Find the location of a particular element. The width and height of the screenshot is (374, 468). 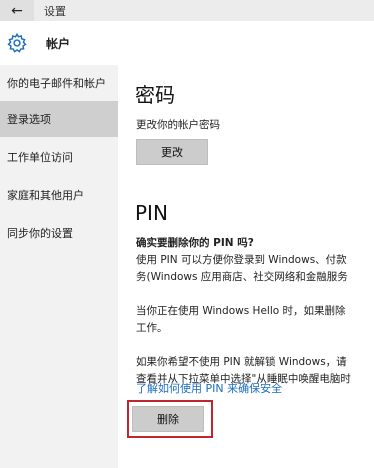

sidebar-item-label: 同步你的设置 is located at coordinates (40, 233).